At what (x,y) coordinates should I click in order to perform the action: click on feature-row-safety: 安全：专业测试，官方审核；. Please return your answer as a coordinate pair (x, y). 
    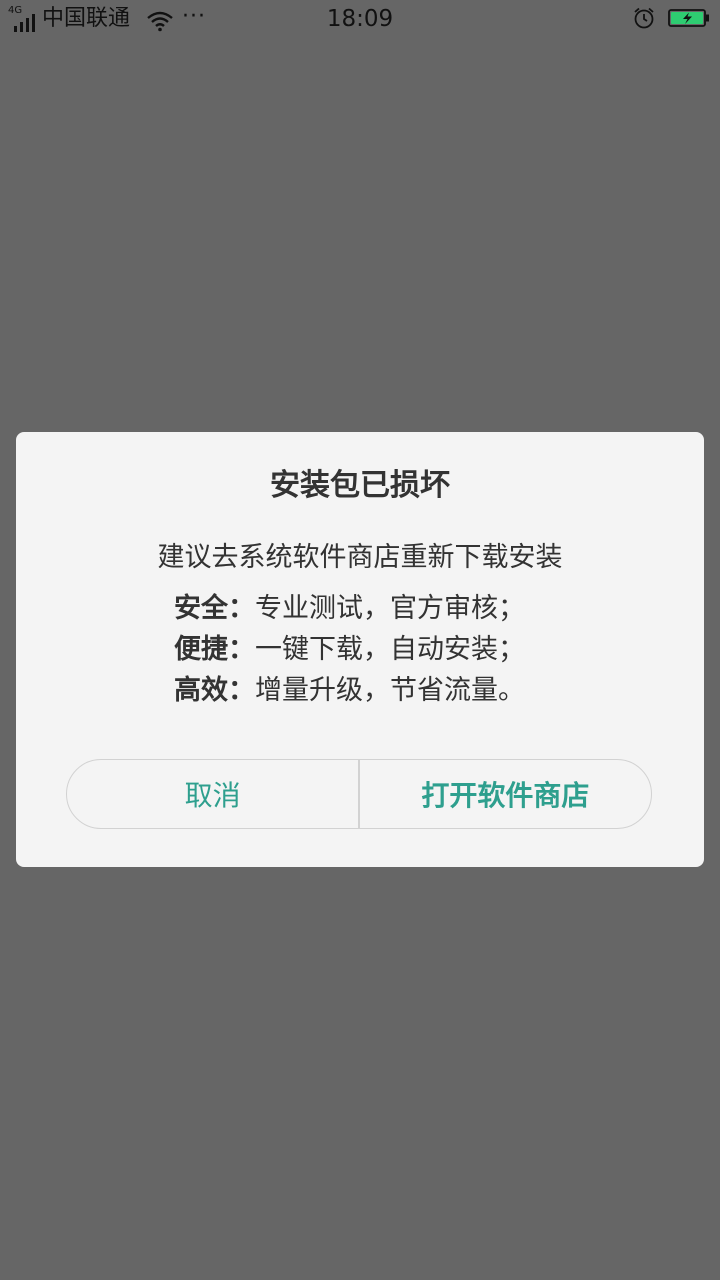
    Looking at the image, I should click on (394, 608).